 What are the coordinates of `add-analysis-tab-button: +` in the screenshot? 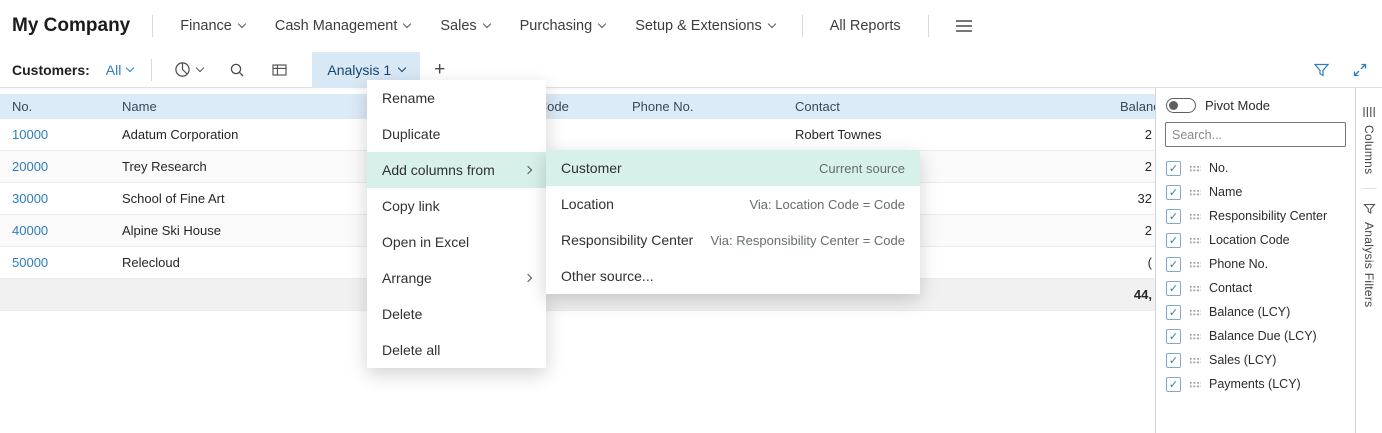 It's located at (439, 69).